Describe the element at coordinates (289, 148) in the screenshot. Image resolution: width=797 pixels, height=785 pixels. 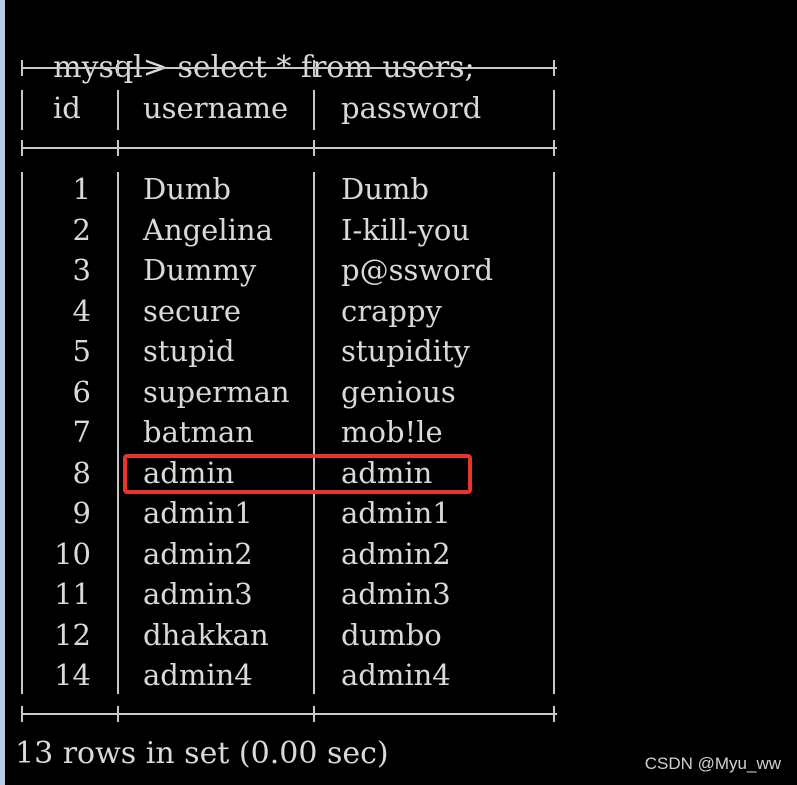
I see `table-border-header-bottom` at that location.